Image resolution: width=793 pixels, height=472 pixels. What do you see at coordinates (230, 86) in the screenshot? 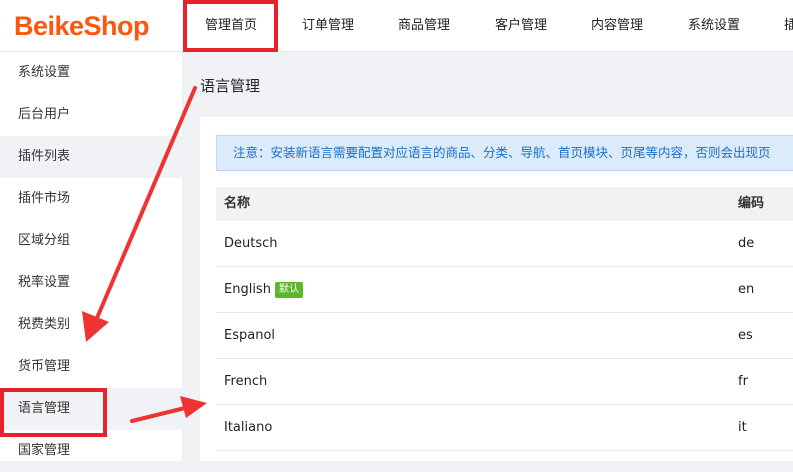
I see `page-title: 语言管理` at bounding box center [230, 86].